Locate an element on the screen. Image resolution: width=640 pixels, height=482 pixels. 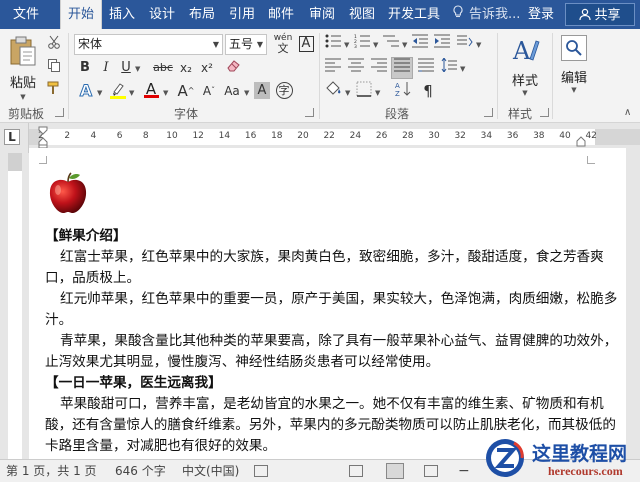
text-effects-button: A is located at coordinates (86, 91).